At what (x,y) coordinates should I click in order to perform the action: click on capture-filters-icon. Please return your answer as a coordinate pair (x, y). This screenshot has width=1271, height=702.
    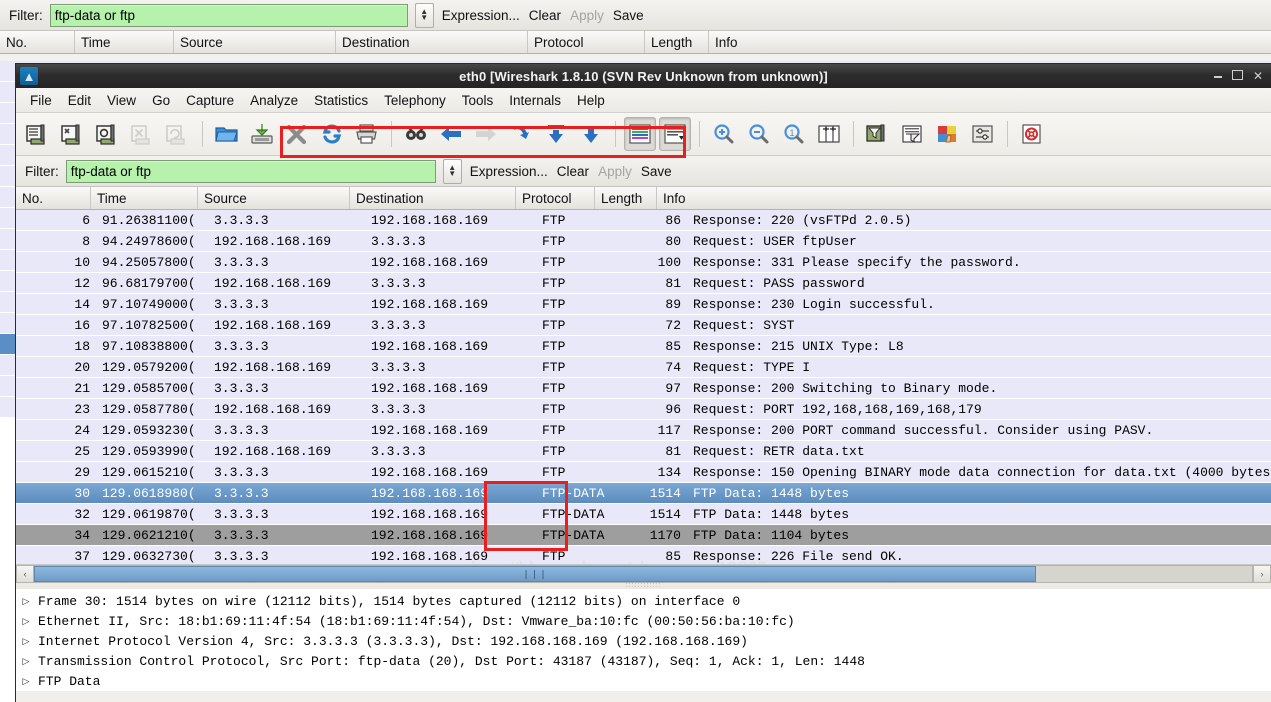
    Looking at the image, I should click on (878, 134).